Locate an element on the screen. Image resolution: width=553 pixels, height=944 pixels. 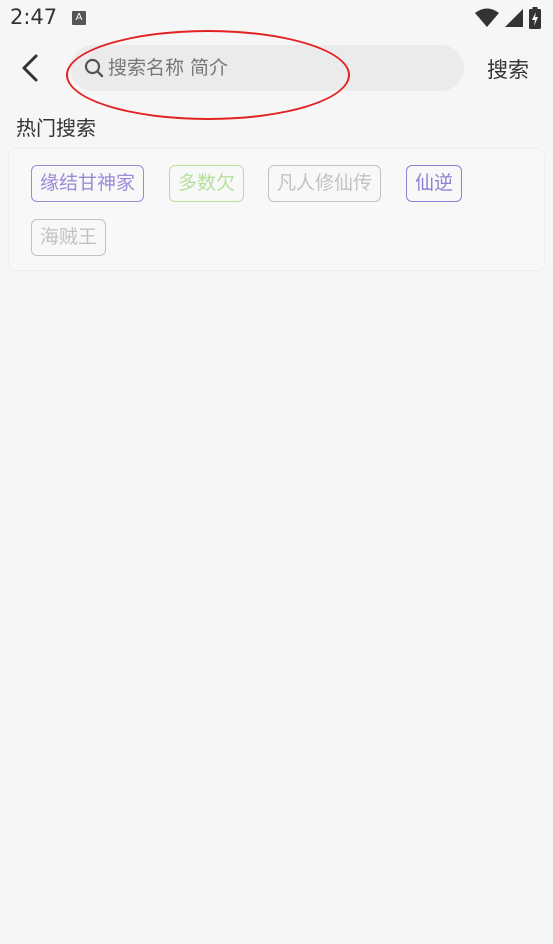
search-button: 搜索 is located at coordinates (508, 69).